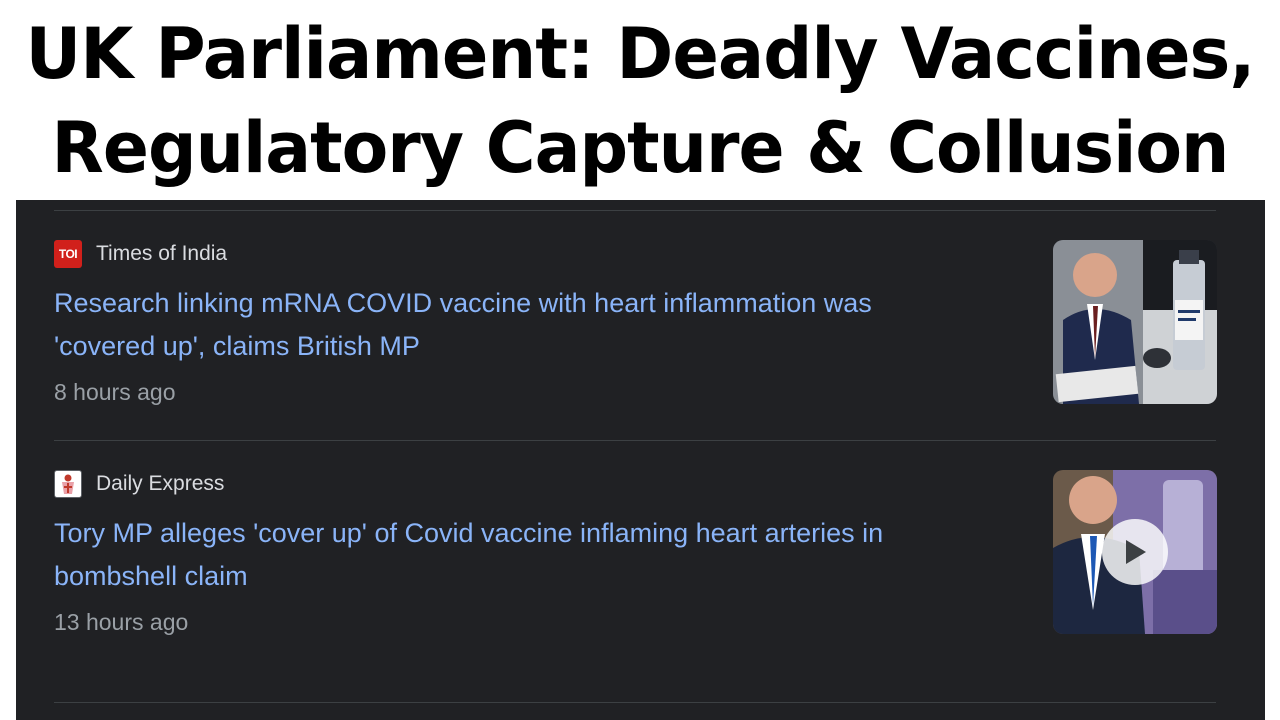  I want to click on news-timestamp: 8 hours ago, so click(115, 392).